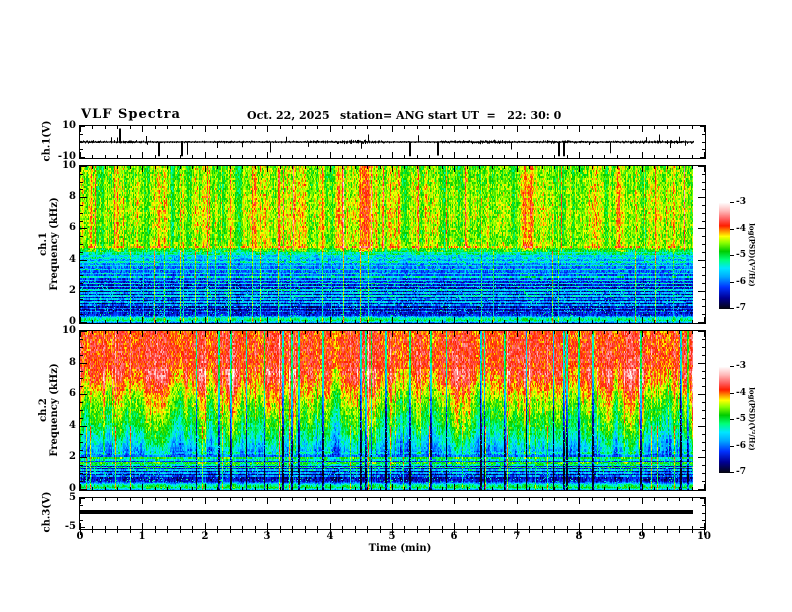 This screenshot has width=792, height=612. I want to click on colorbar-tick-label: -3, so click(741, 366).